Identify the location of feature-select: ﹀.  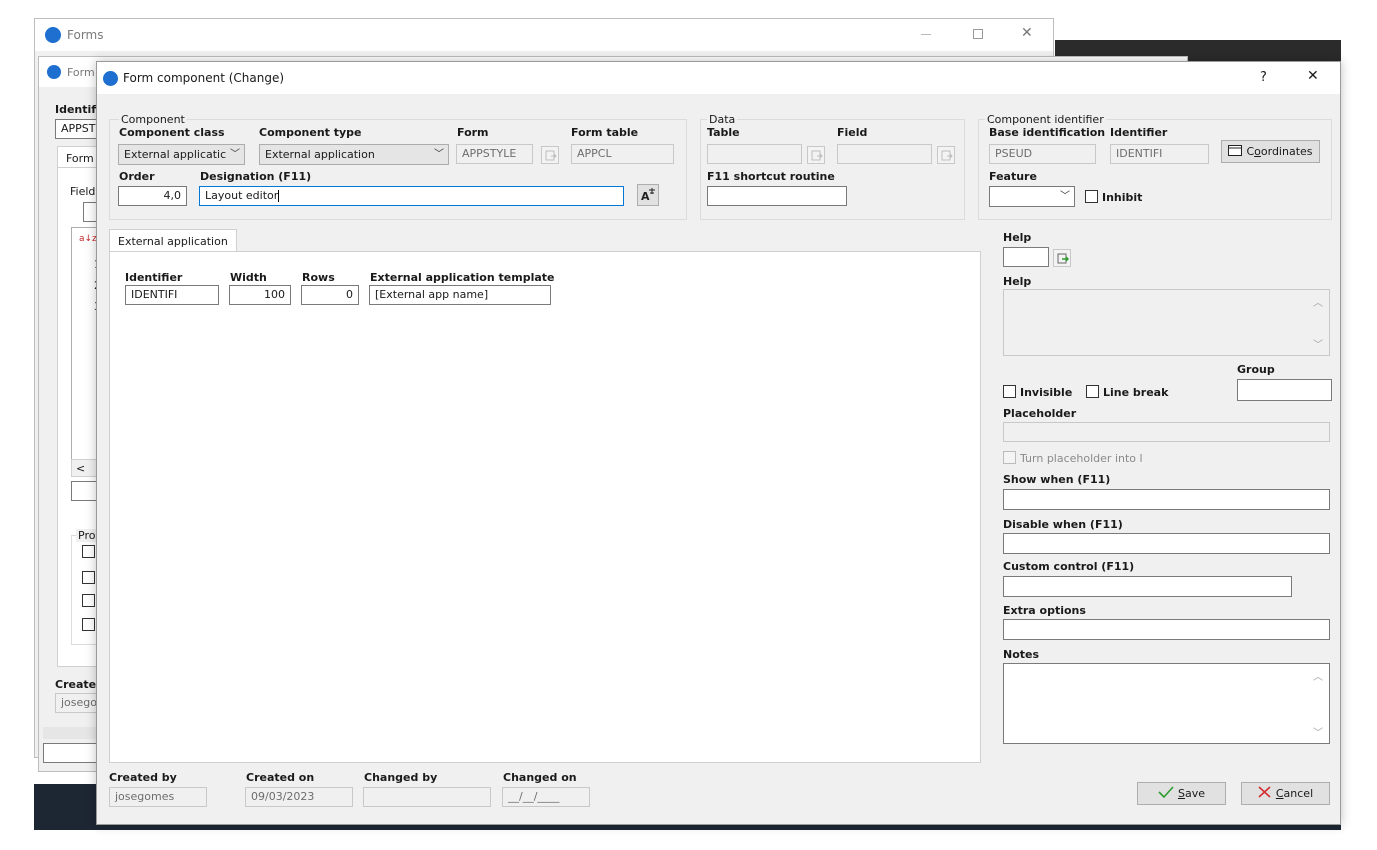
(1032, 196).